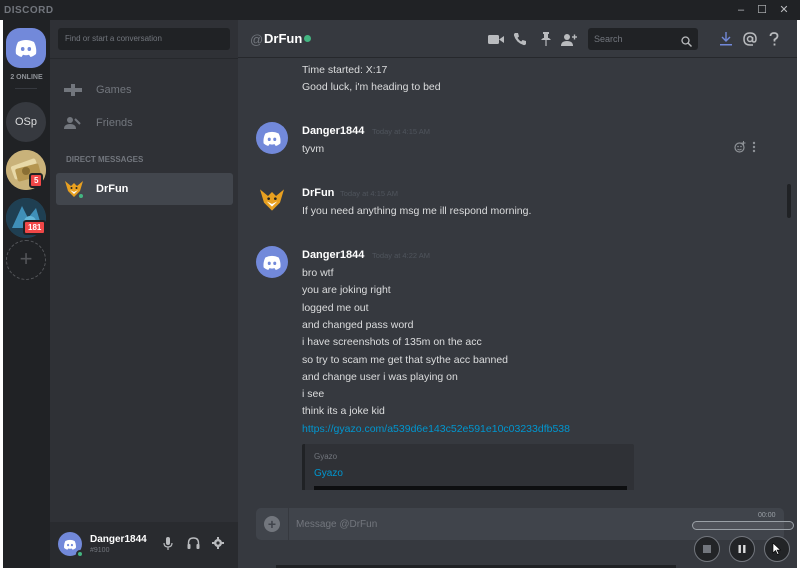  I want to click on message-scrollbar, so click(789, 275).